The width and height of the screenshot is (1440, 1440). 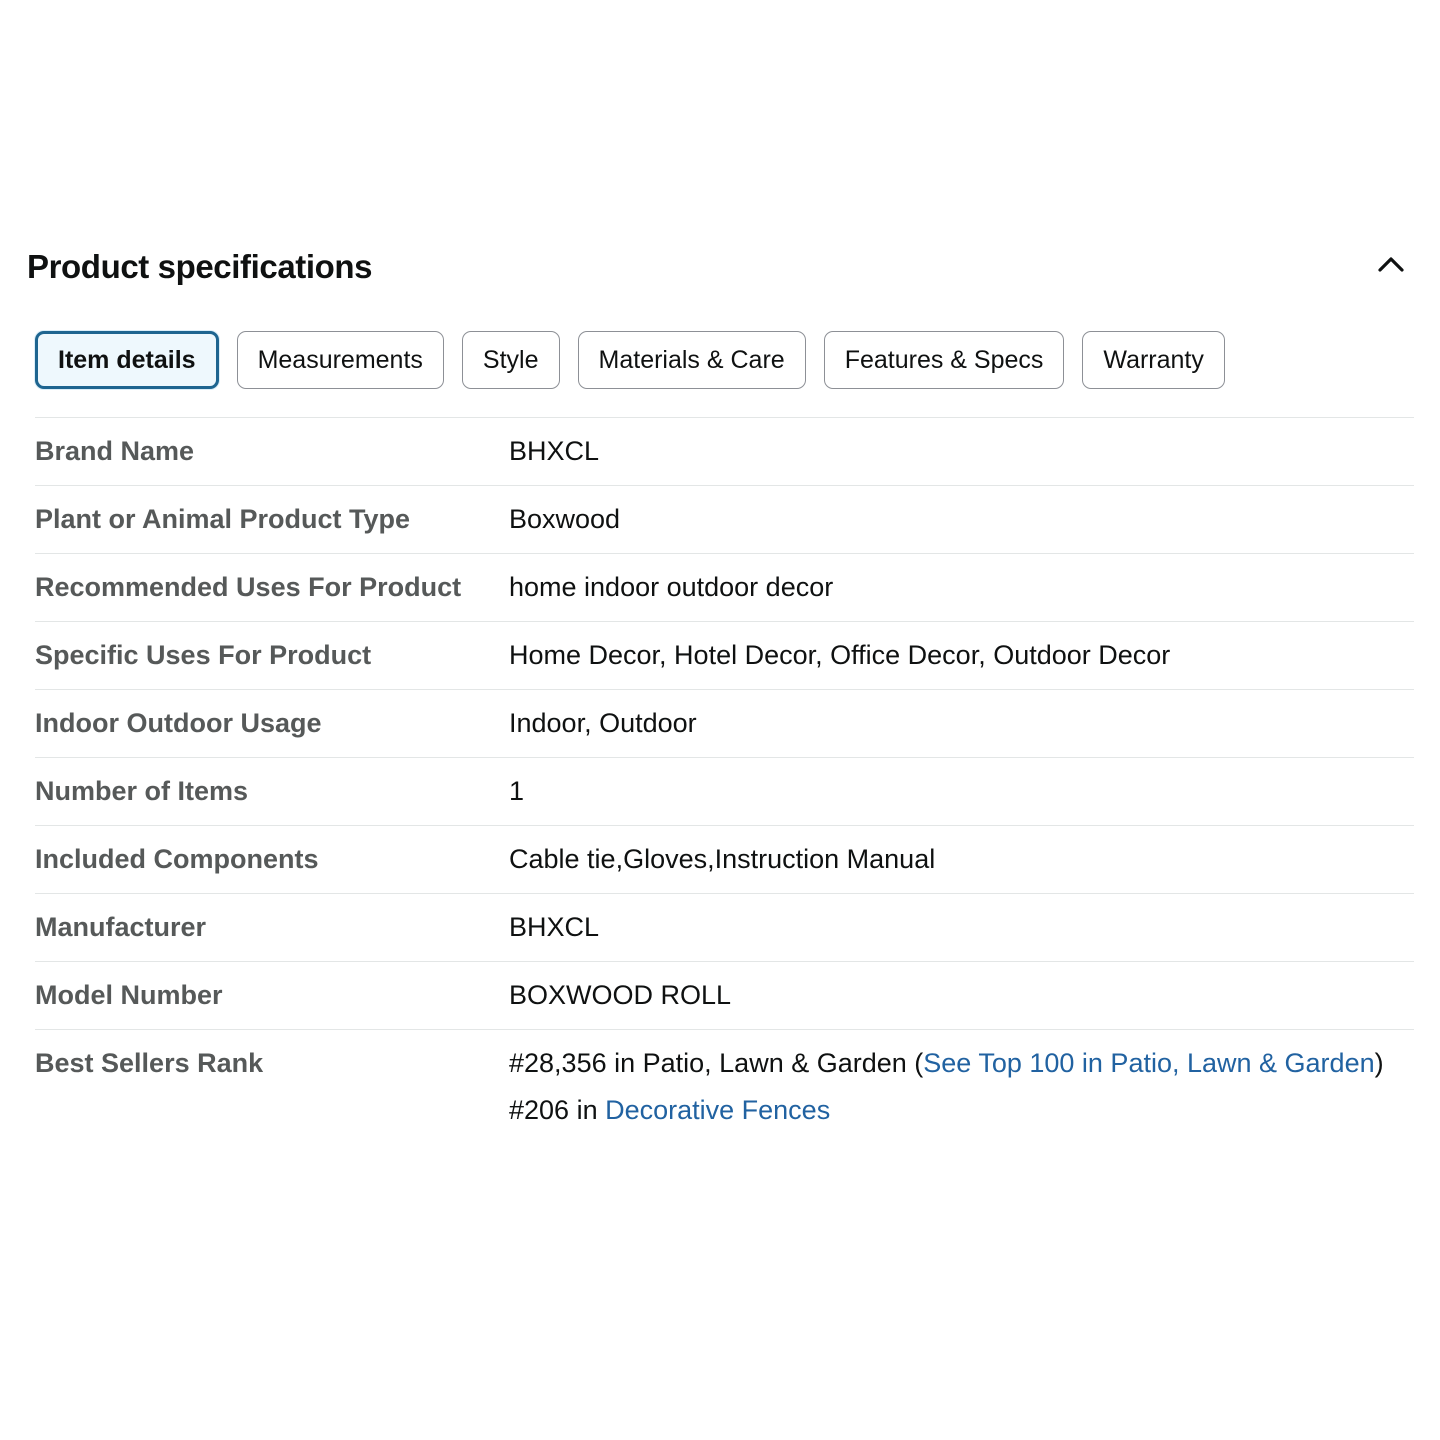 What do you see at coordinates (200, 266) in the screenshot?
I see `section-title: Product specifications` at bounding box center [200, 266].